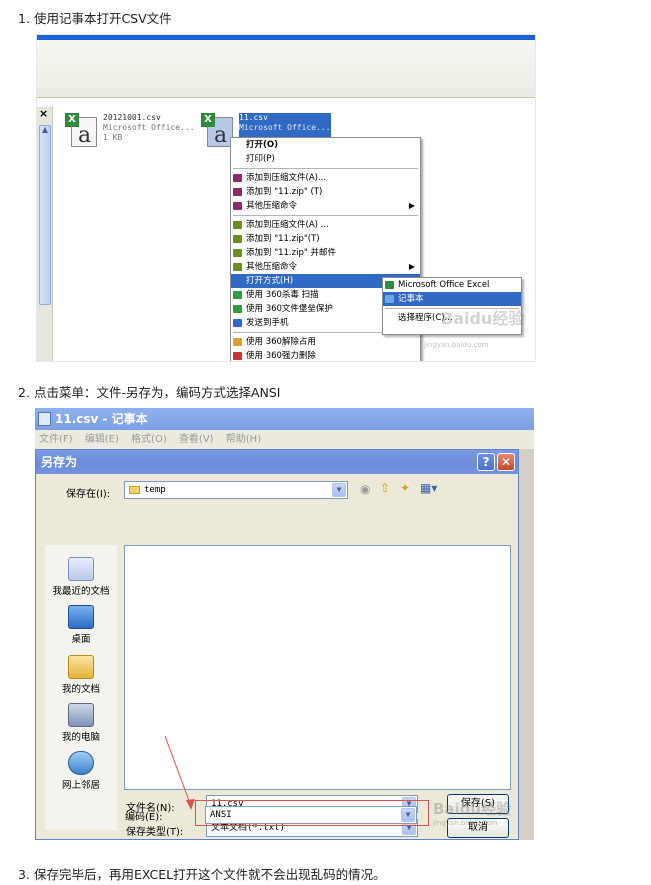 The image size is (651, 885). Describe the element at coordinates (286, 69) in the screenshot. I see `explorer-toolbar` at that location.